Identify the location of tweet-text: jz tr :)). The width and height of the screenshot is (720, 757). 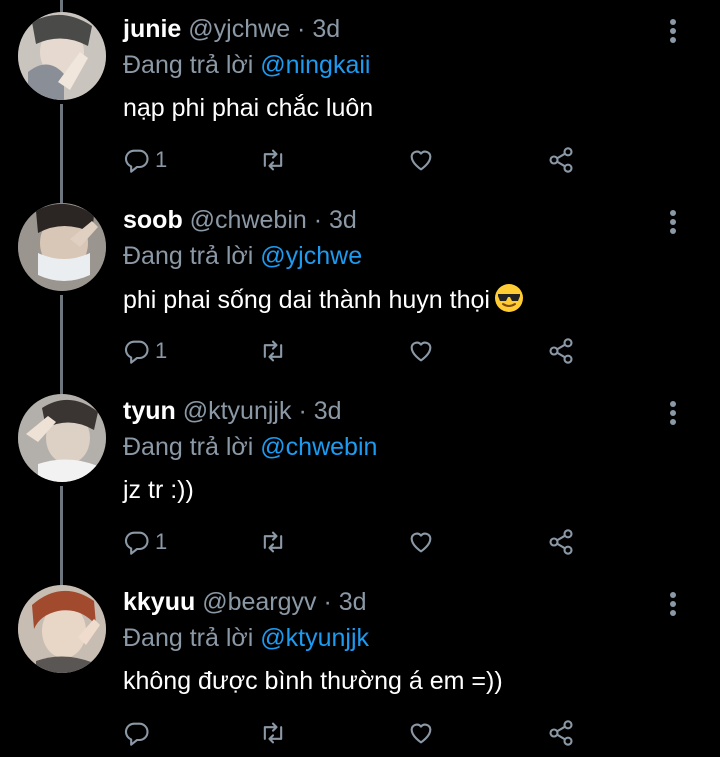
(158, 490).